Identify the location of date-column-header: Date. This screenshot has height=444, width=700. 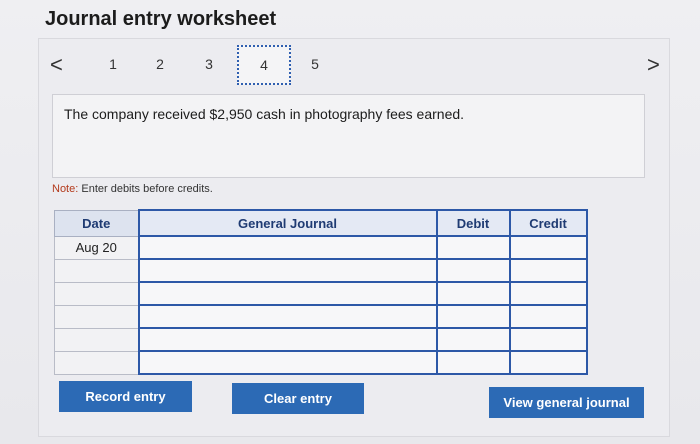
(96, 223).